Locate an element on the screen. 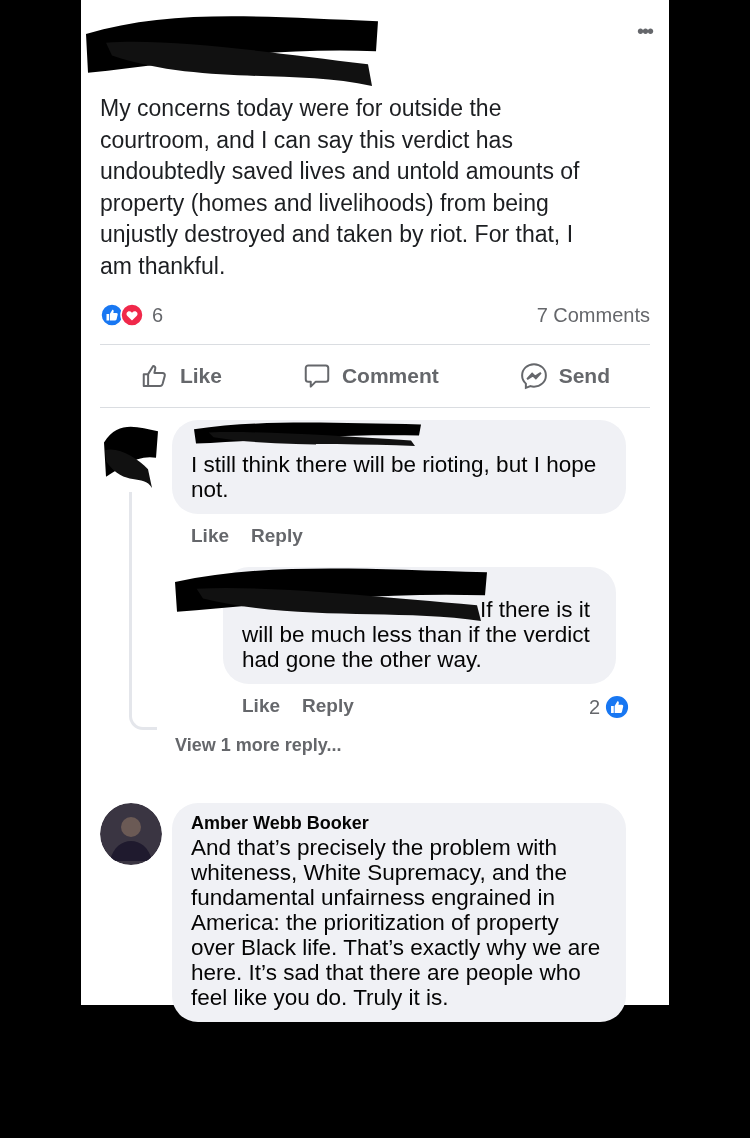 Image resolution: width=750 pixels, height=1138 pixels. comments-count-link: 7 Comments is located at coordinates (593, 315).